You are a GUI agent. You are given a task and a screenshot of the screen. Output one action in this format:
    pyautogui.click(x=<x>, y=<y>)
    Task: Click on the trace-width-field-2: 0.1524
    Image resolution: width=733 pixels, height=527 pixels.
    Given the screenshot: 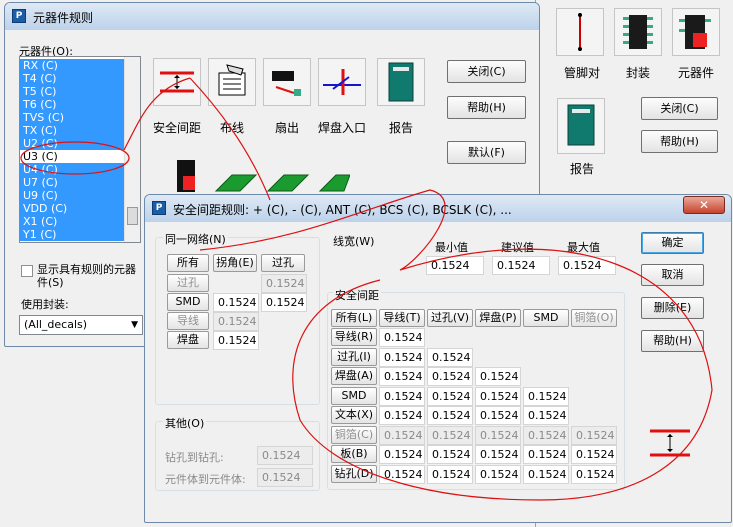 What is the action you would take?
    pyautogui.click(x=587, y=265)
    